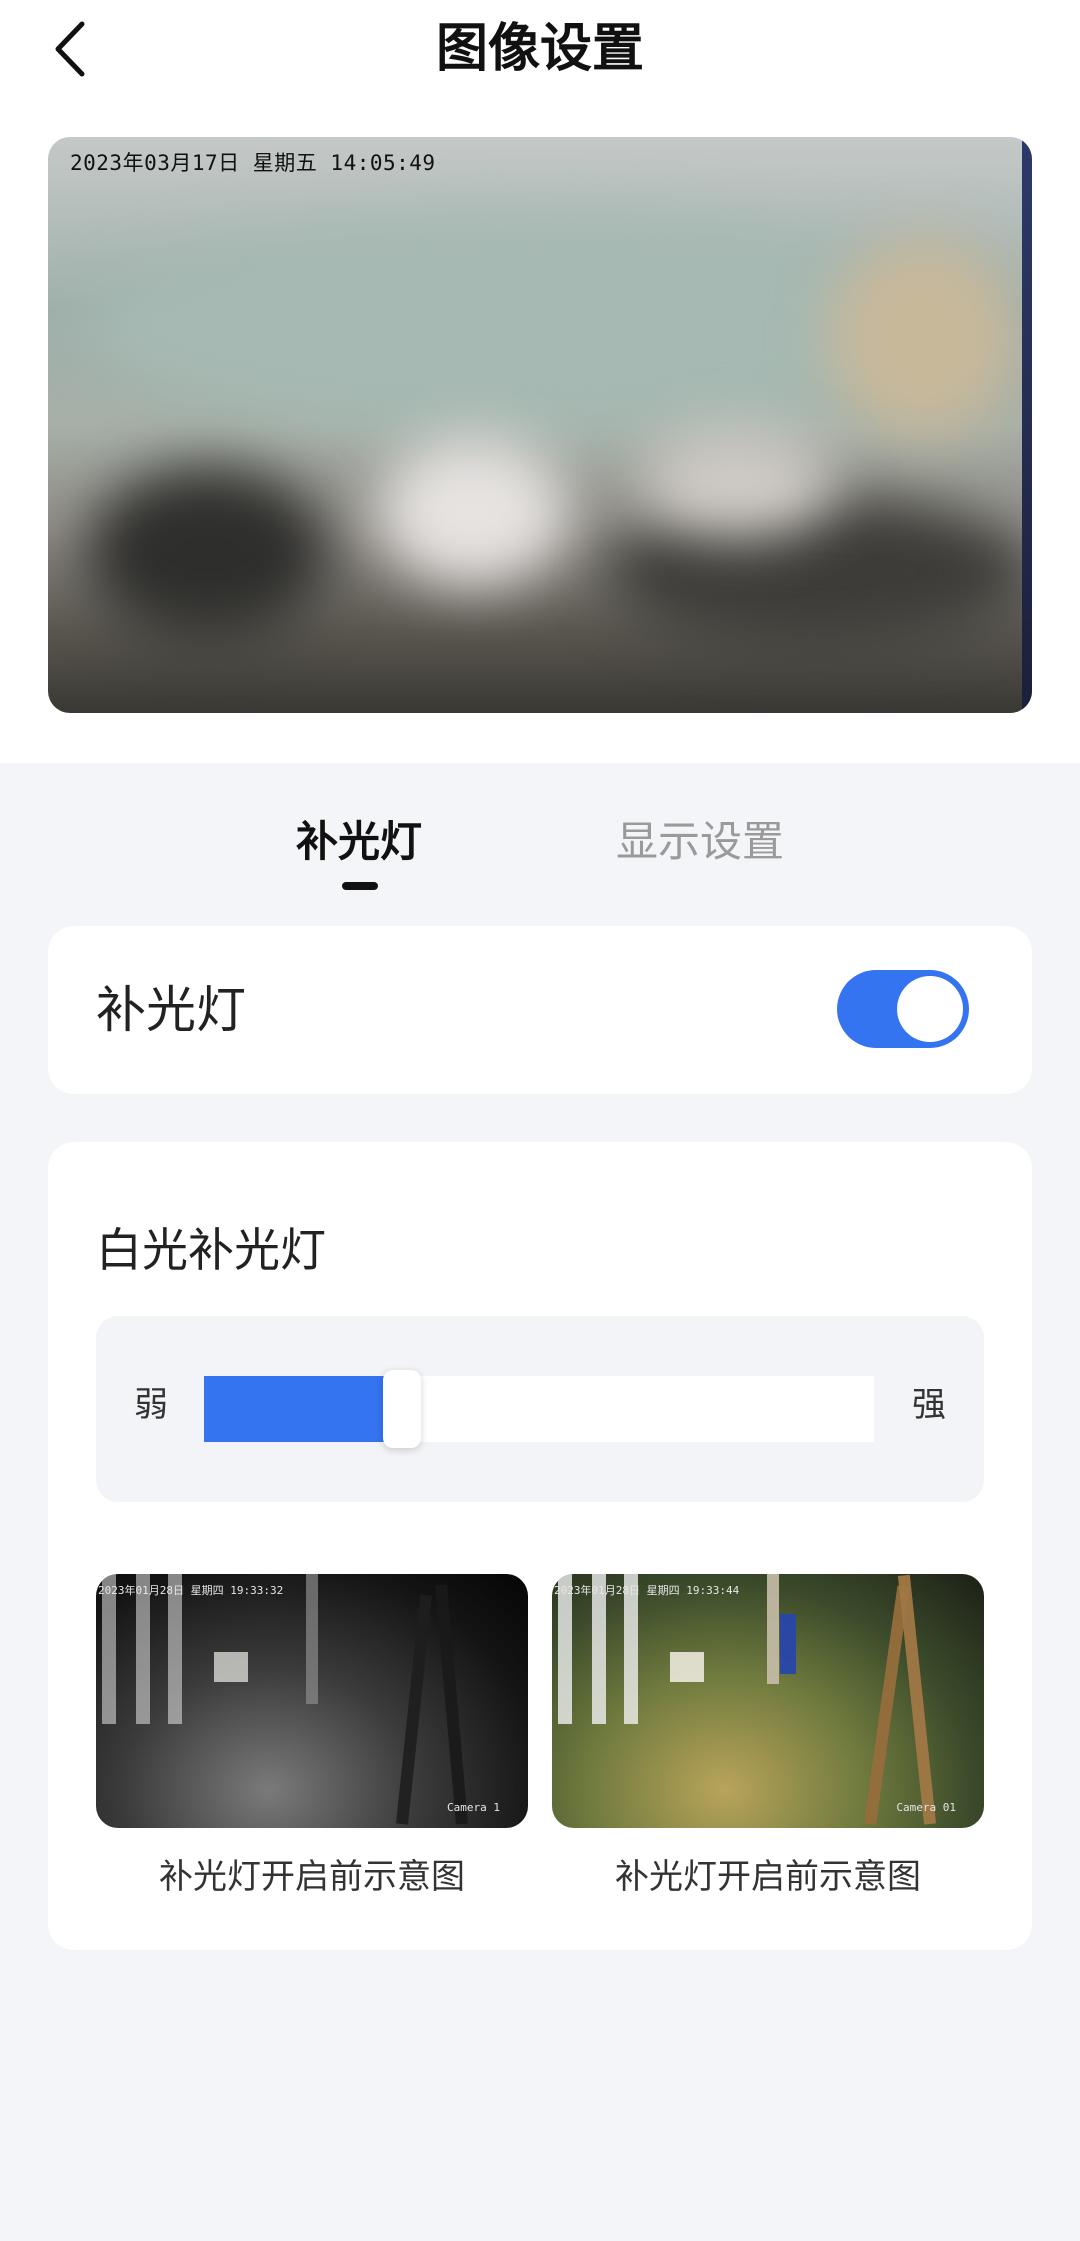 This screenshot has height=2241, width=1080. What do you see at coordinates (402, 1409) in the screenshot?
I see `slider-handle` at bounding box center [402, 1409].